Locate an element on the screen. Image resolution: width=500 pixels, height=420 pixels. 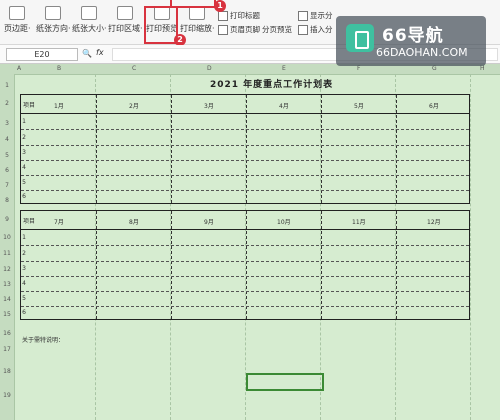
month-label: 12月 is located at coordinates (434, 222).